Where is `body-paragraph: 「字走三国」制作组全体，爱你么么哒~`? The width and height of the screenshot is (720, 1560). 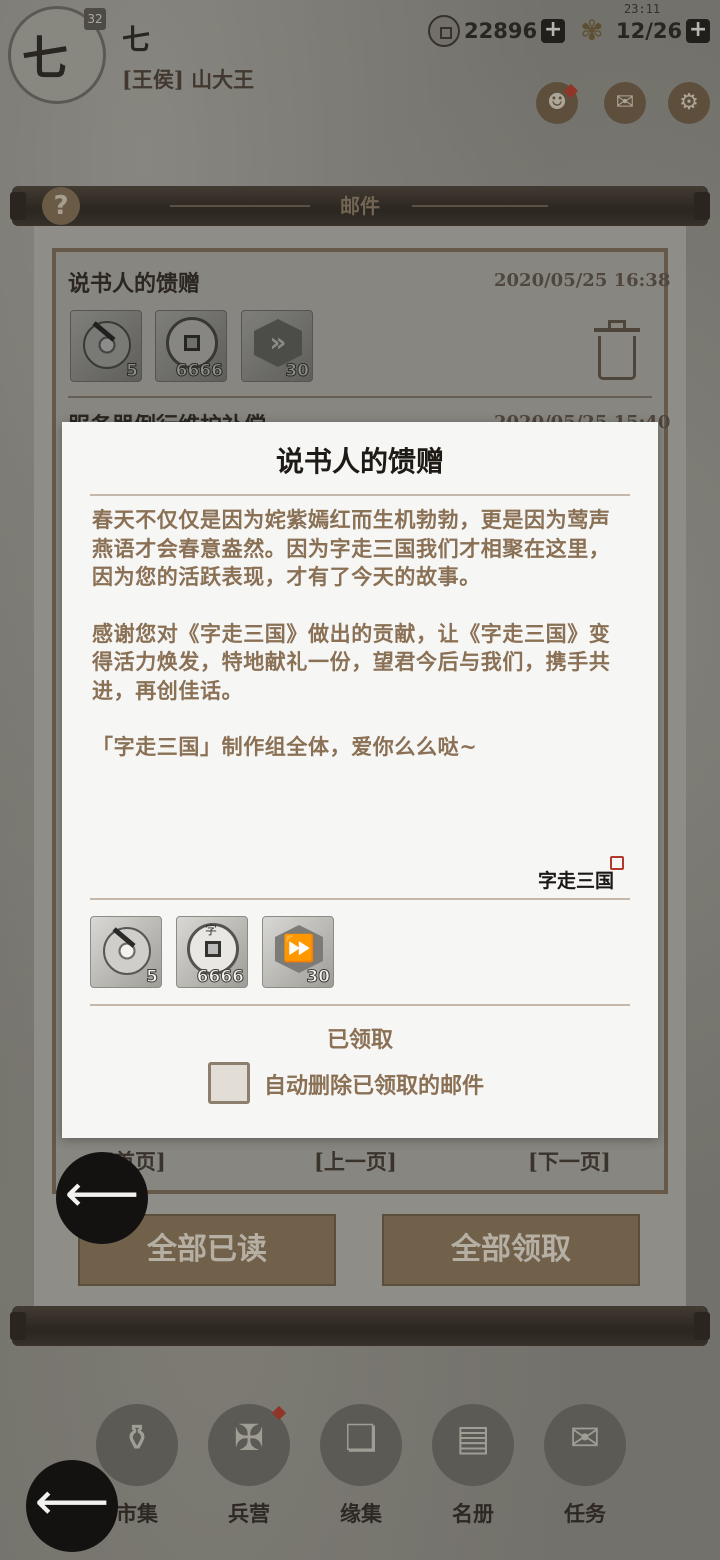
body-paragraph: 「字走三国」制作组全体，爱你么么哒~ is located at coordinates (285, 746).